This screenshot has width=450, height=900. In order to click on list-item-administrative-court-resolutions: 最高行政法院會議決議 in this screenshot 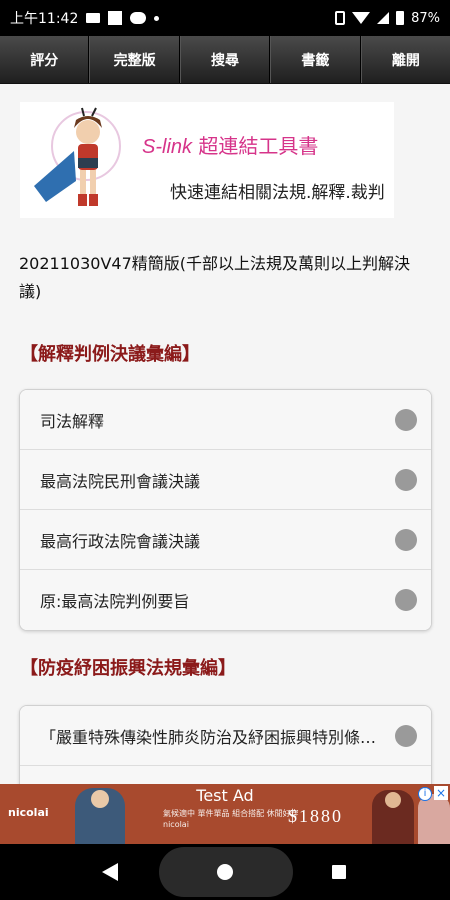, I will do `click(225, 540)`.